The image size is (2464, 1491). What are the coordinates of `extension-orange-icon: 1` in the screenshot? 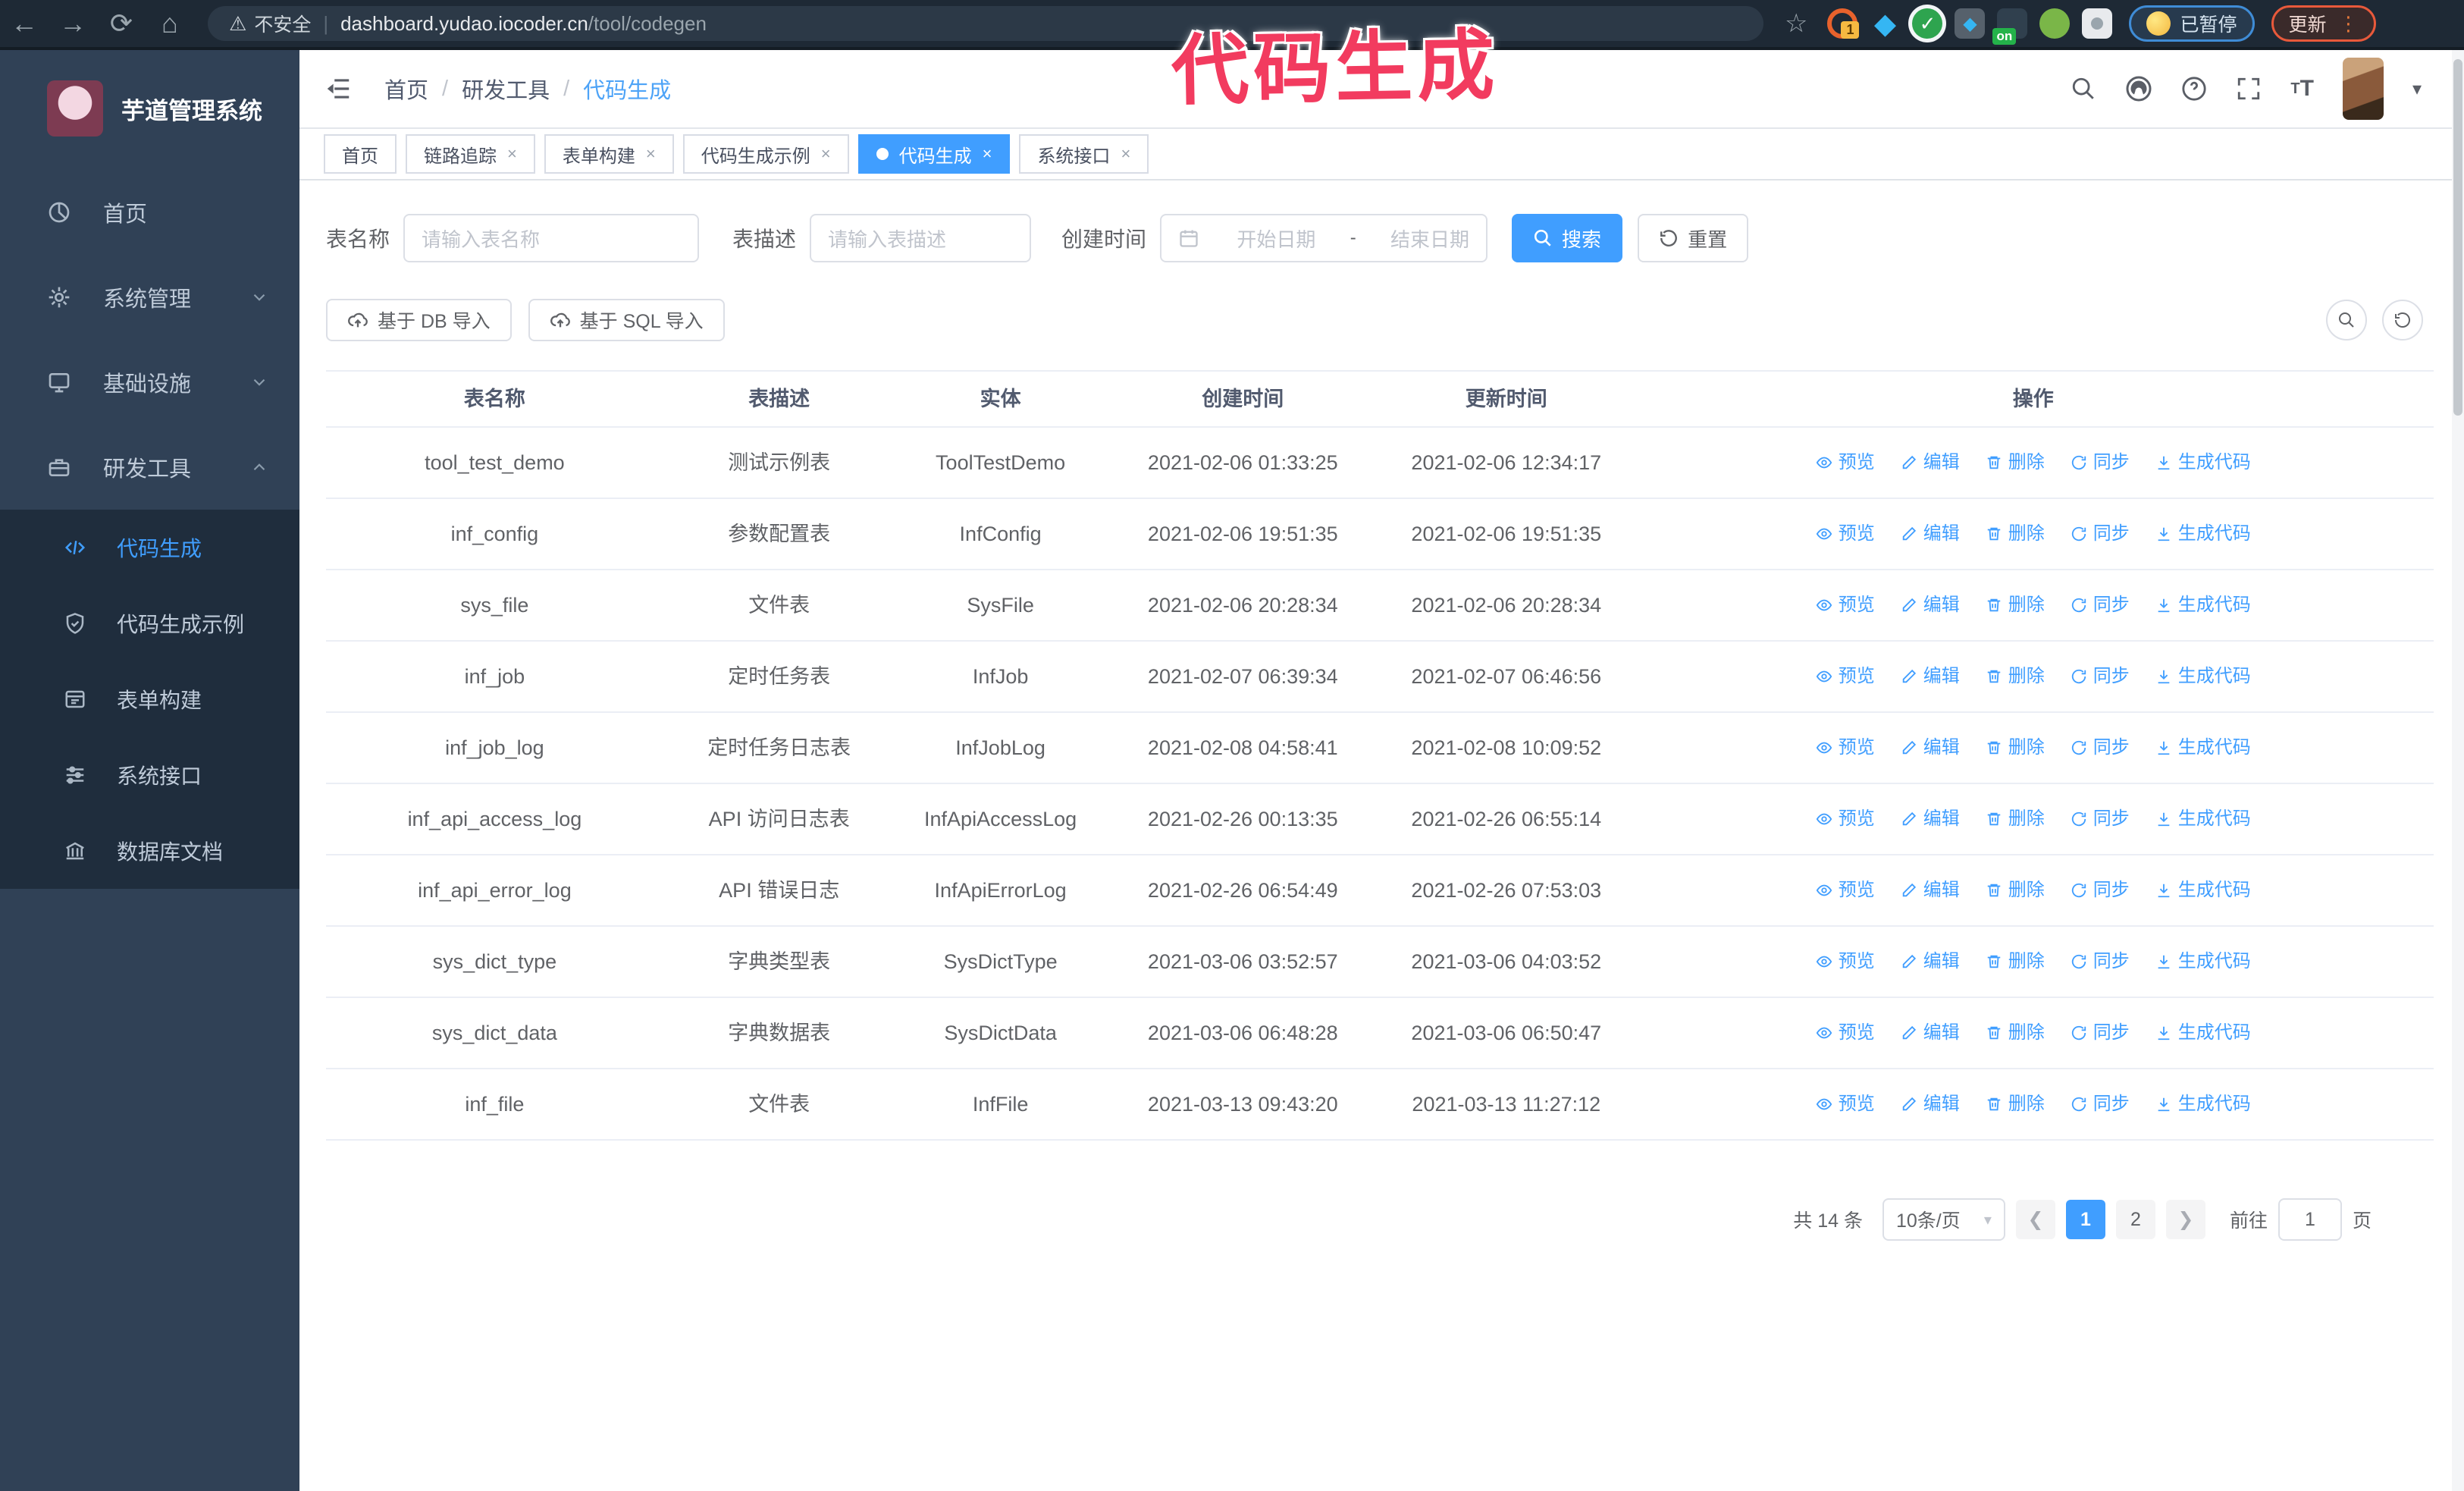 It's located at (1843, 23).